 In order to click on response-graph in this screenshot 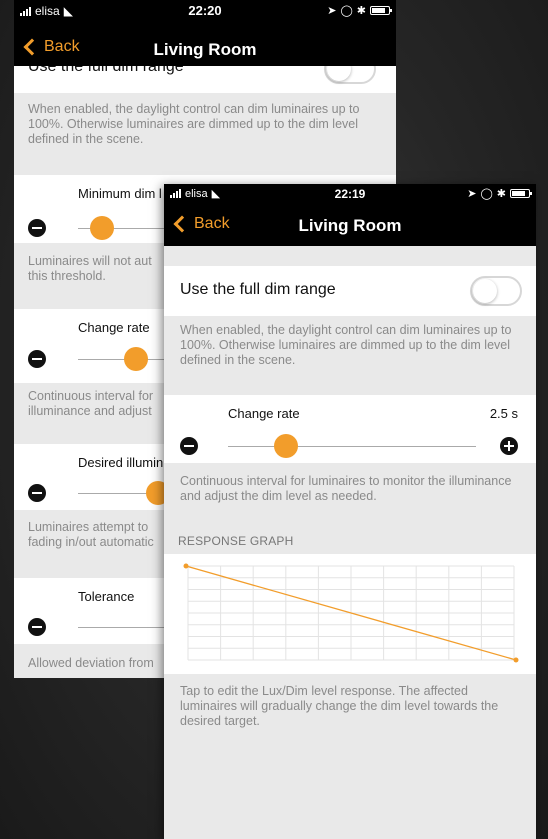, I will do `click(350, 614)`.